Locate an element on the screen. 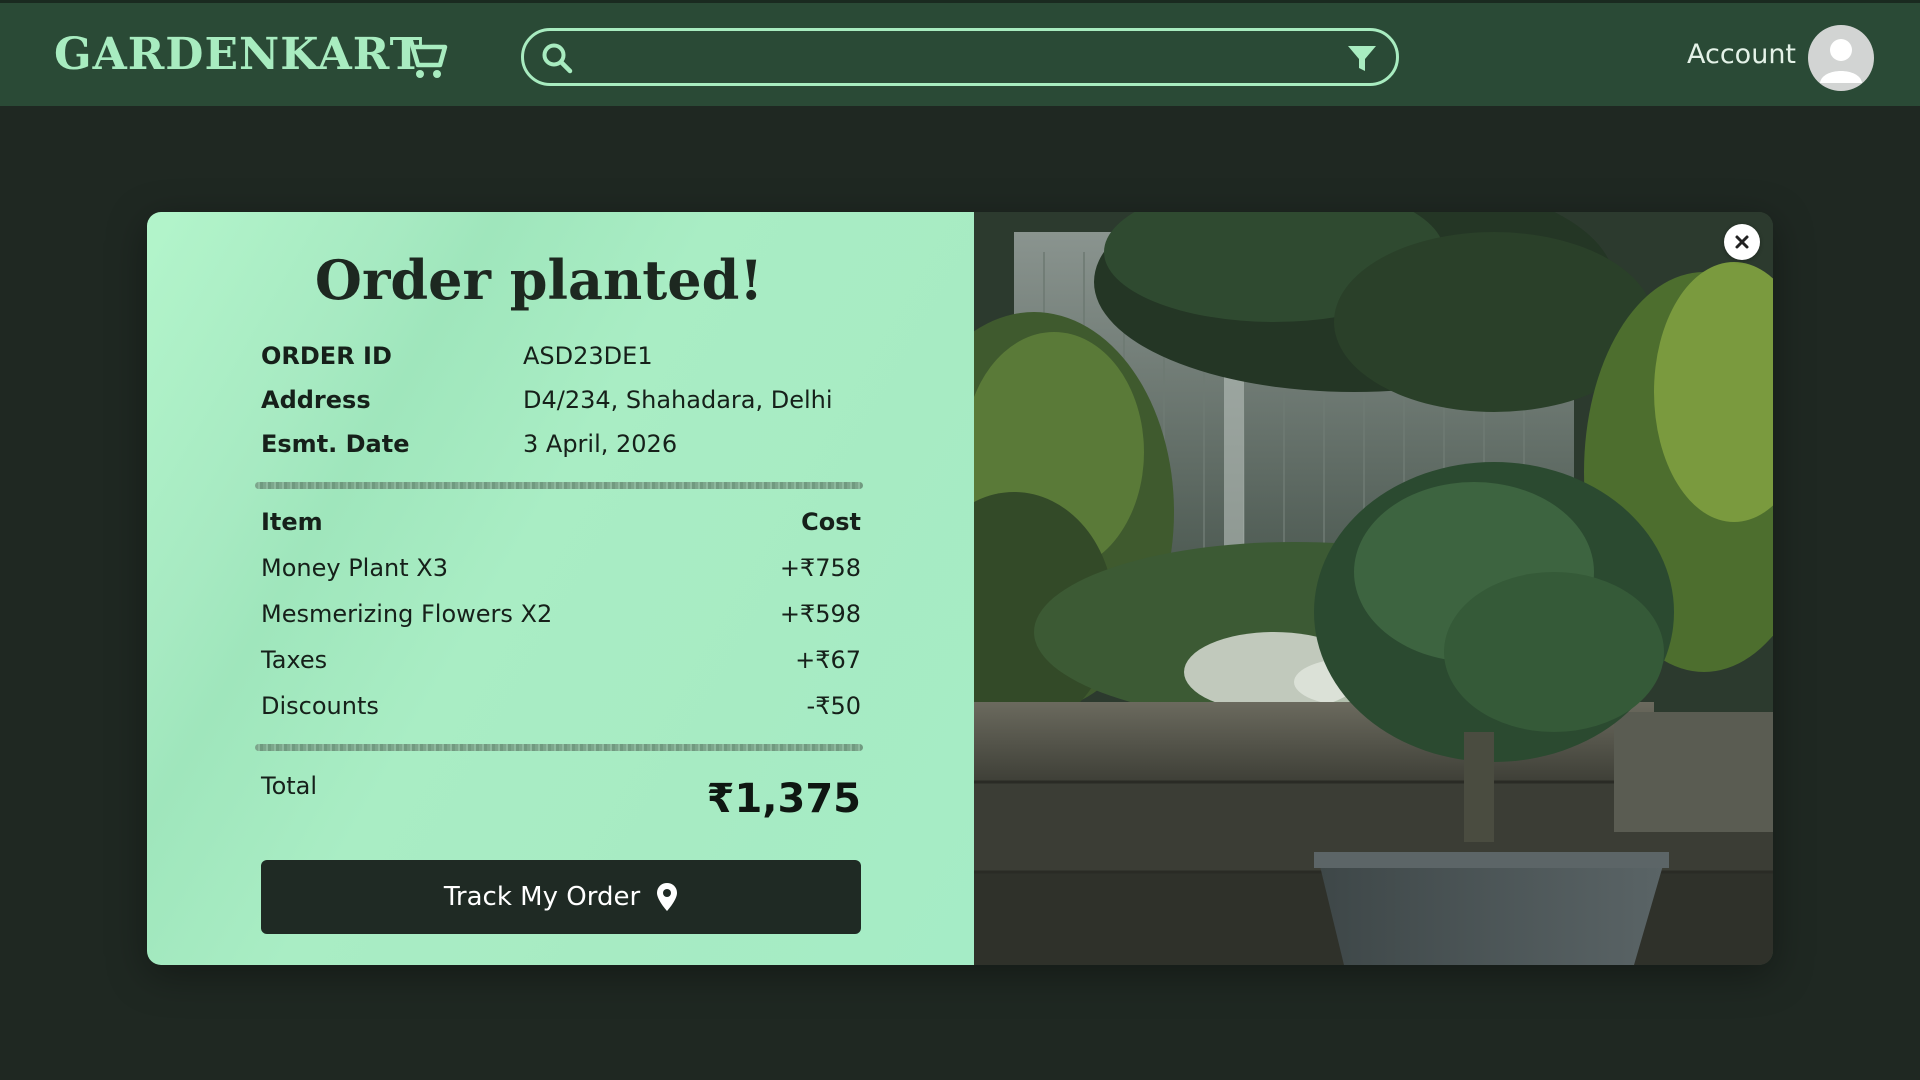 This screenshot has height=1080, width=1920. site-logo: GARDENKART is located at coordinates (238, 55).